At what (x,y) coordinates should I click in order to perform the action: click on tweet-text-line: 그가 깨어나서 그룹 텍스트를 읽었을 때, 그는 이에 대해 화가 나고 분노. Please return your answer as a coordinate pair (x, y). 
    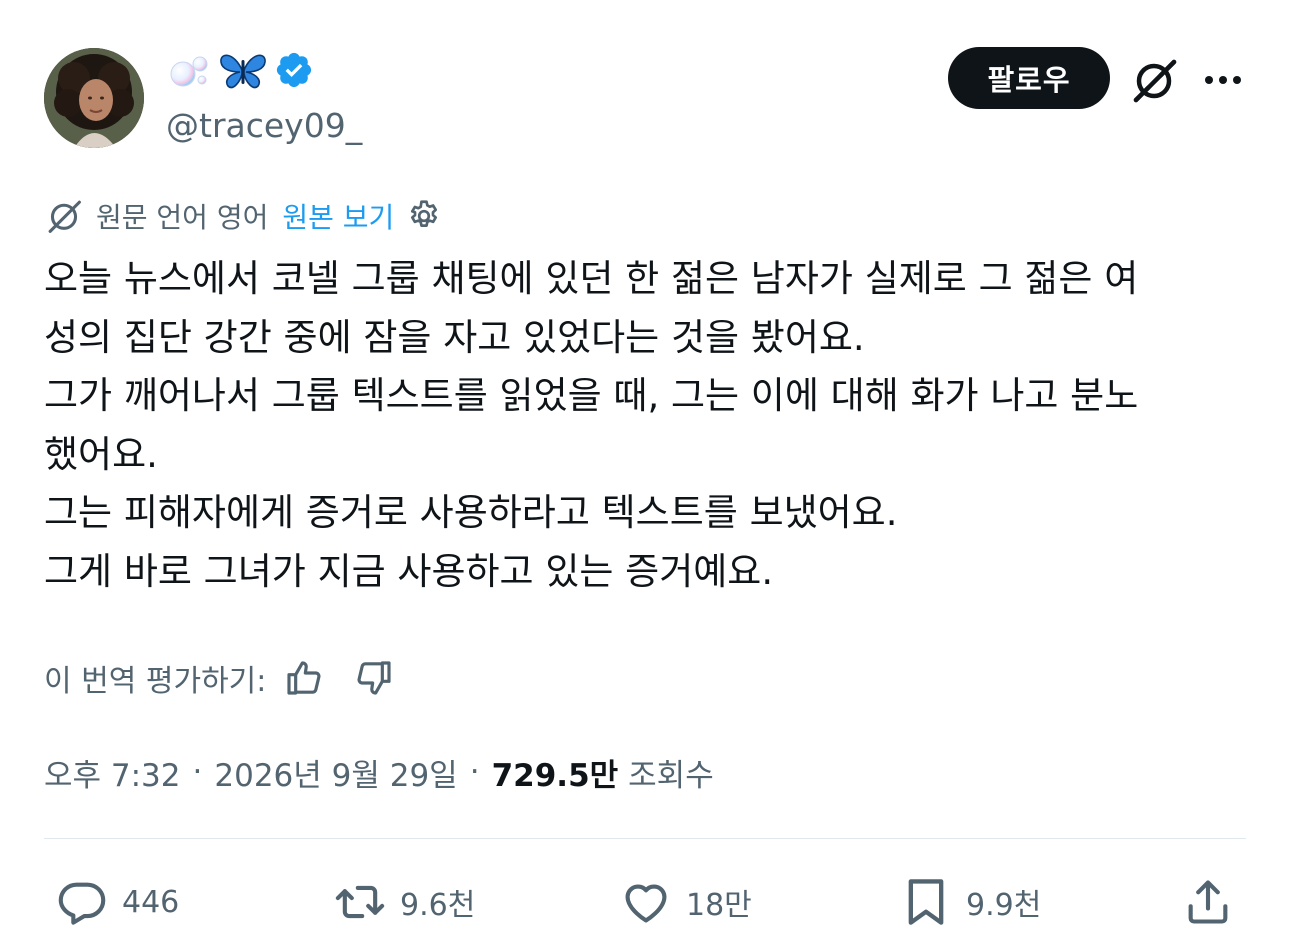
    Looking at the image, I should click on (591, 395).